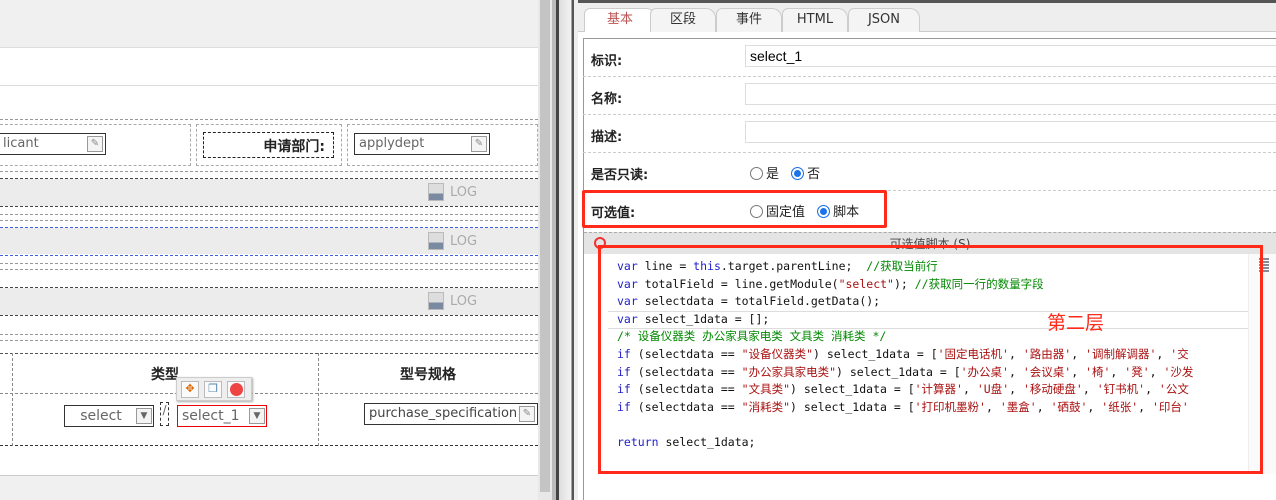  Describe the element at coordinates (422, 144) in the screenshot. I see `applydept-field: applydept ✎` at that location.